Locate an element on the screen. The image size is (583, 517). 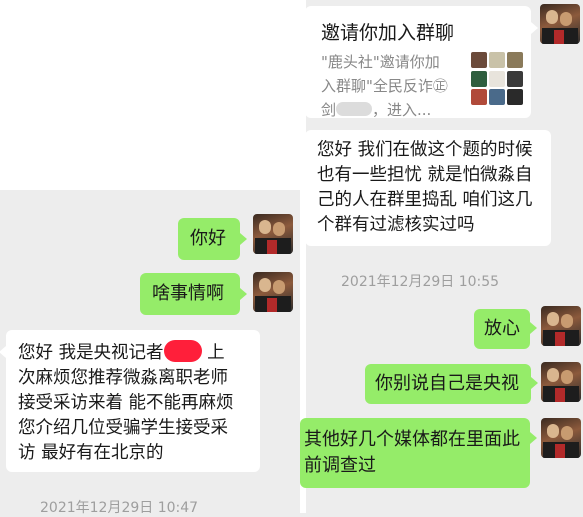
message-bubble: 你别说自己是央视 is located at coordinates (448, 384).